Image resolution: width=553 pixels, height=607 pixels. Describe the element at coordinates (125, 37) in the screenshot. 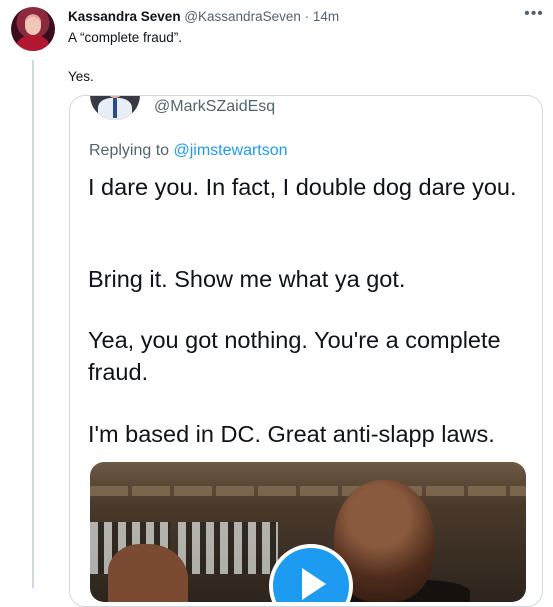

I see `tweet-text-line-1: A “complete fraud”.` at that location.